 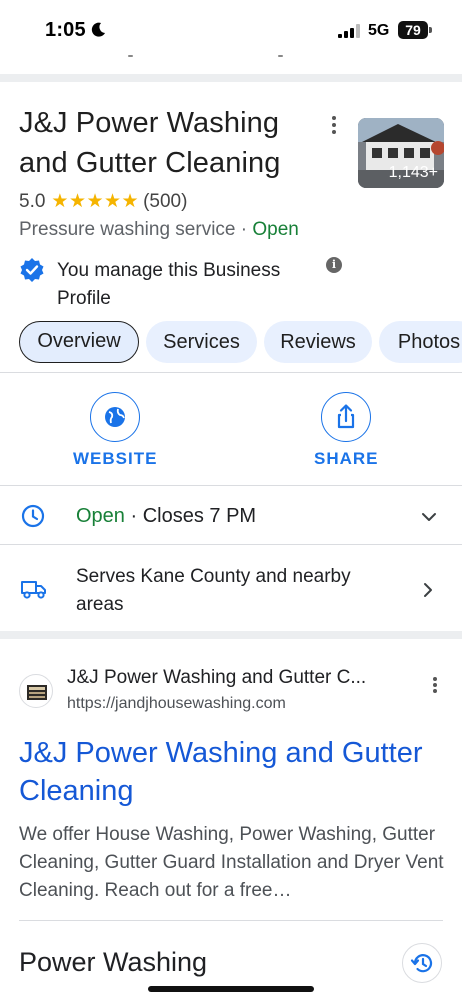 What do you see at coordinates (318, 342) in the screenshot?
I see `tab-reviews: Reviews` at bounding box center [318, 342].